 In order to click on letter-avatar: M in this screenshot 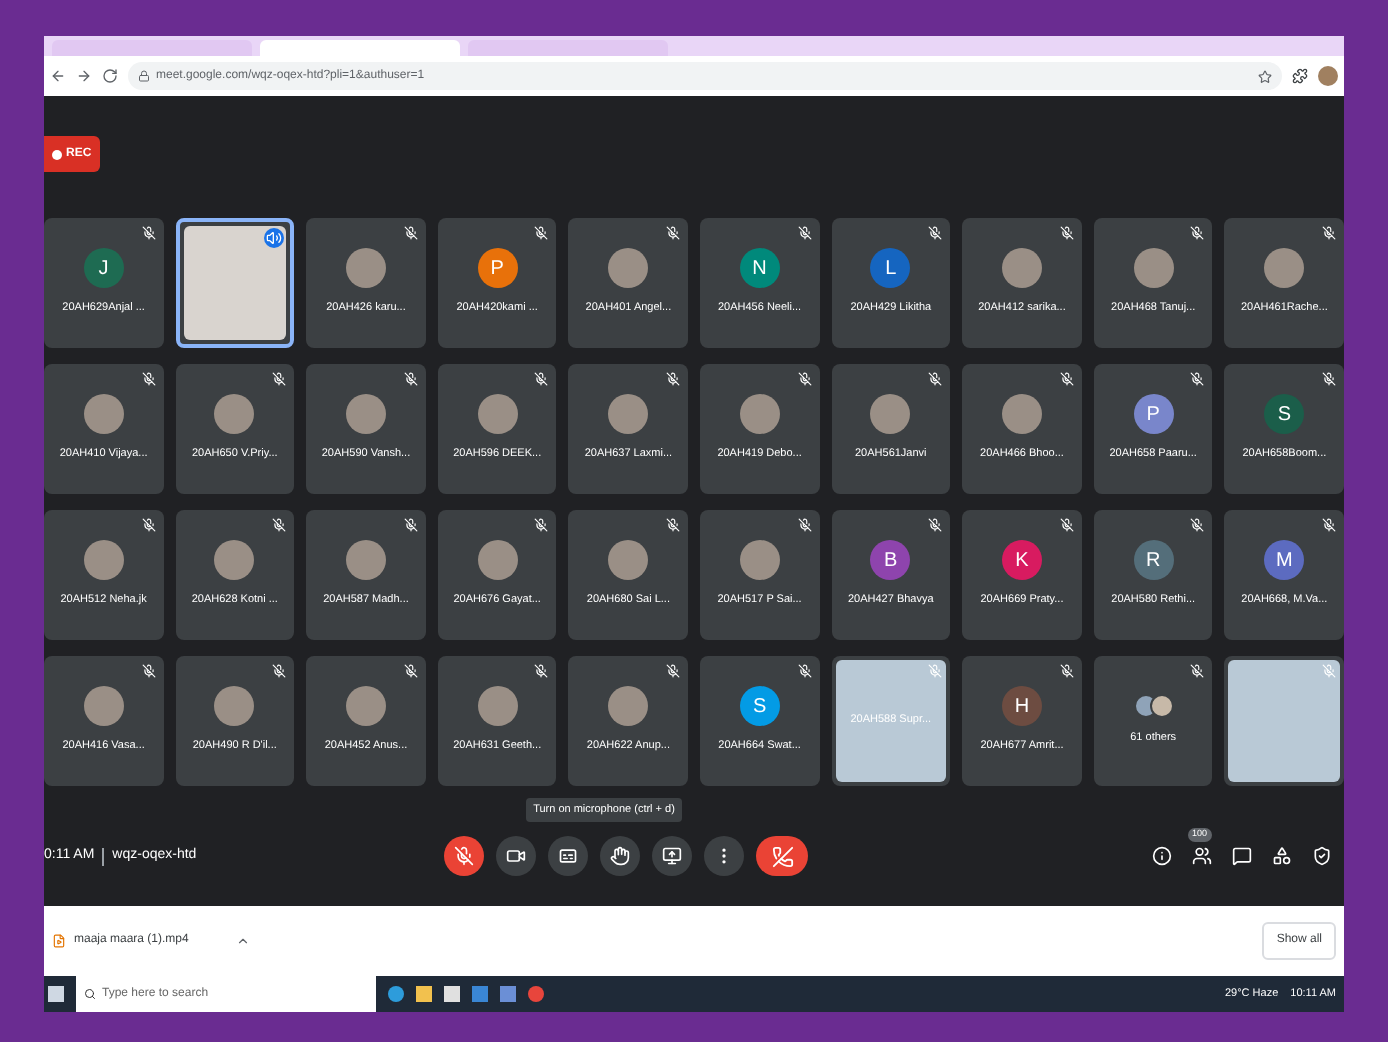, I will do `click(1284, 560)`.